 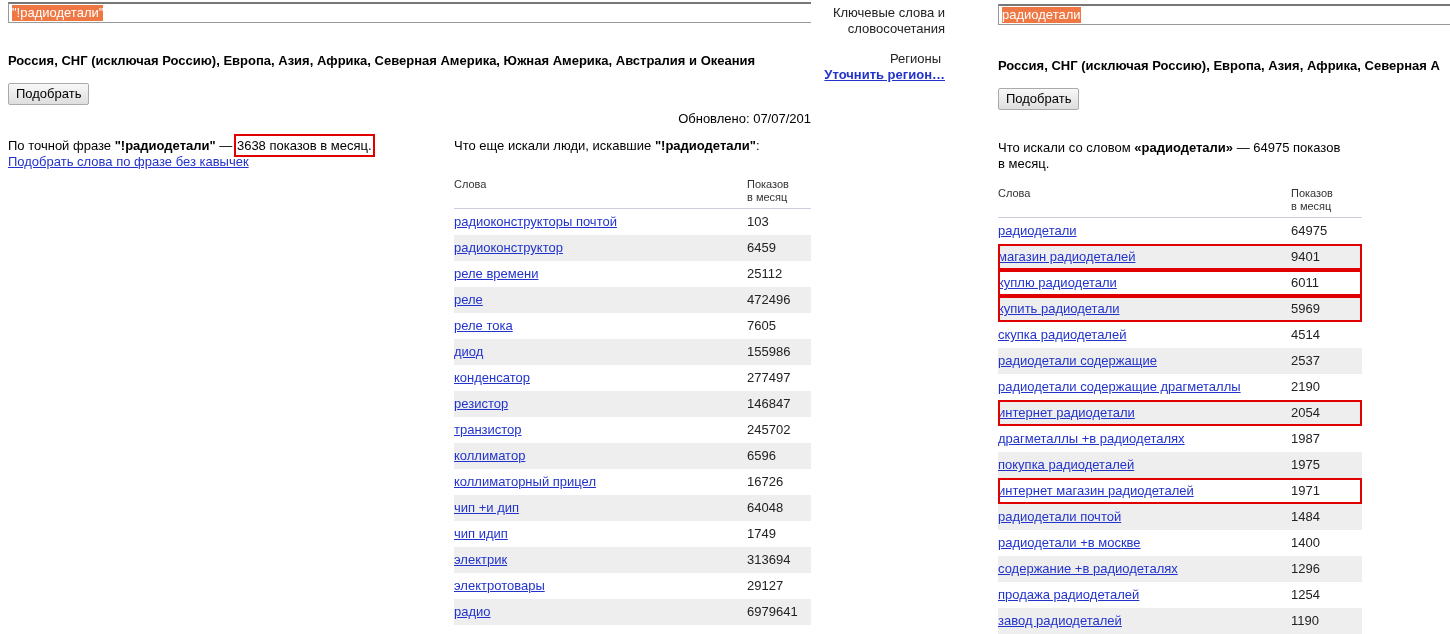 I want to click on impressions-count: 2537, so click(x=1305, y=361).